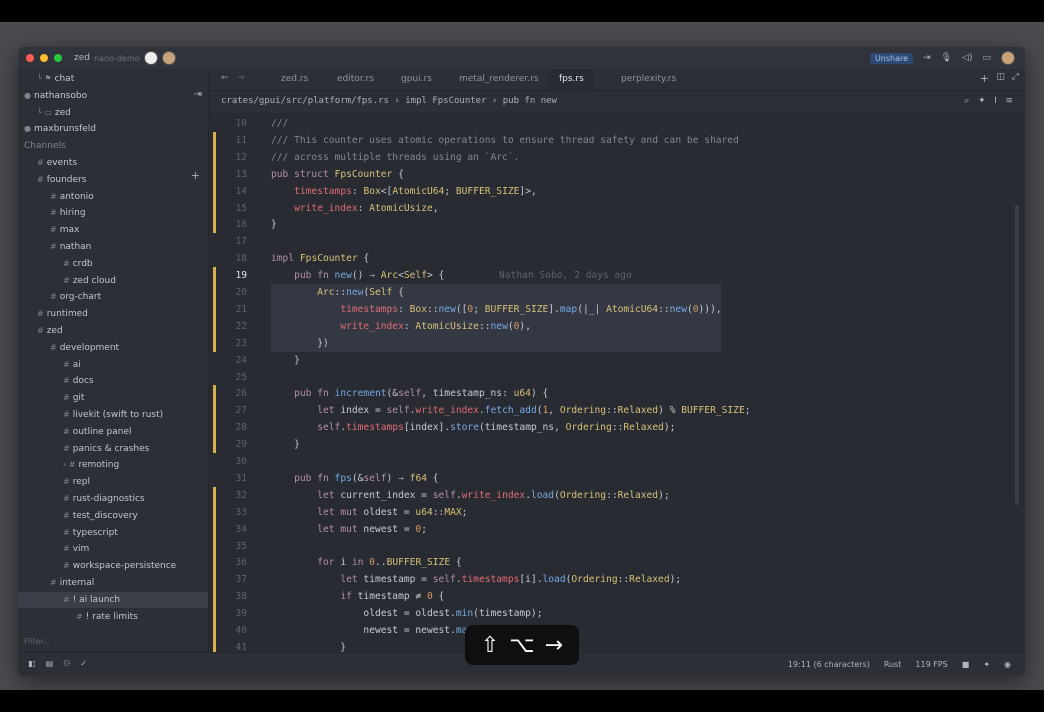 The image size is (1044, 712). I want to click on collab-icon: ⚇, so click(66, 663).